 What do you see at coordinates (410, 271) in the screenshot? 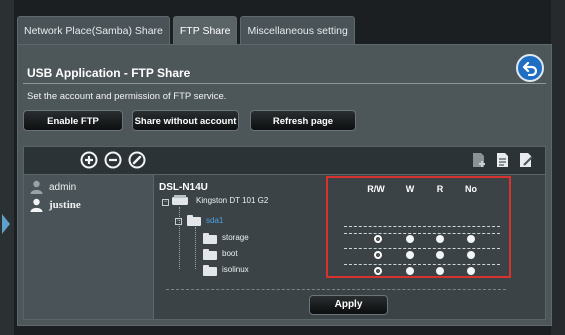
I see `radio-isolinux-w` at bounding box center [410, 271].